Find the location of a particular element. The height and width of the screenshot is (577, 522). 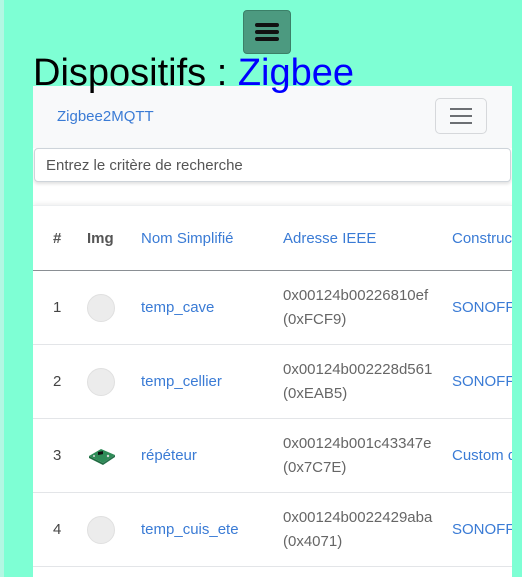

page-title: Dispositifs : Zigbee is located at coordinates (193, 73).